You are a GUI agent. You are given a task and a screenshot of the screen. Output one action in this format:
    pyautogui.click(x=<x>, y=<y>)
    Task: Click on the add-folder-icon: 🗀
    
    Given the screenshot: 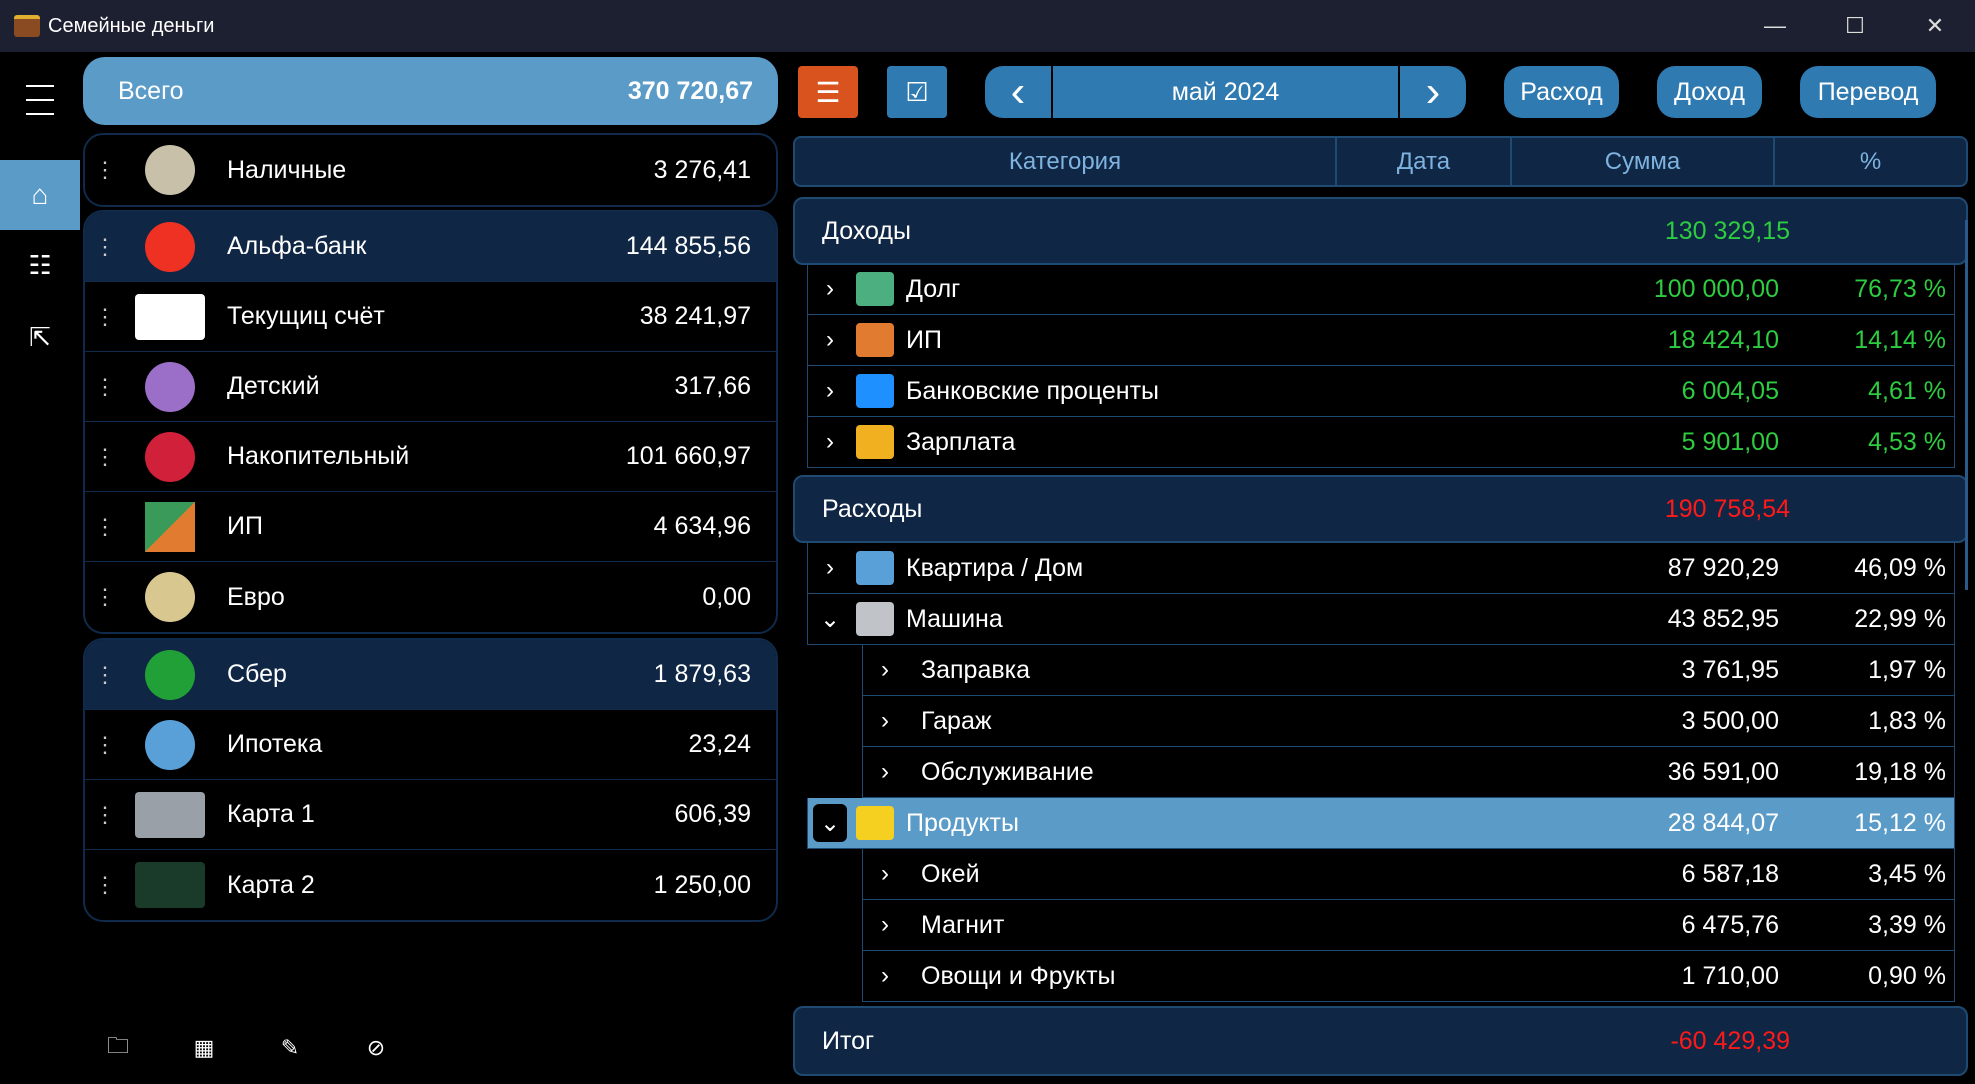 What is the action you would take?
    pyautogui.click(x=118, y=1048)
    